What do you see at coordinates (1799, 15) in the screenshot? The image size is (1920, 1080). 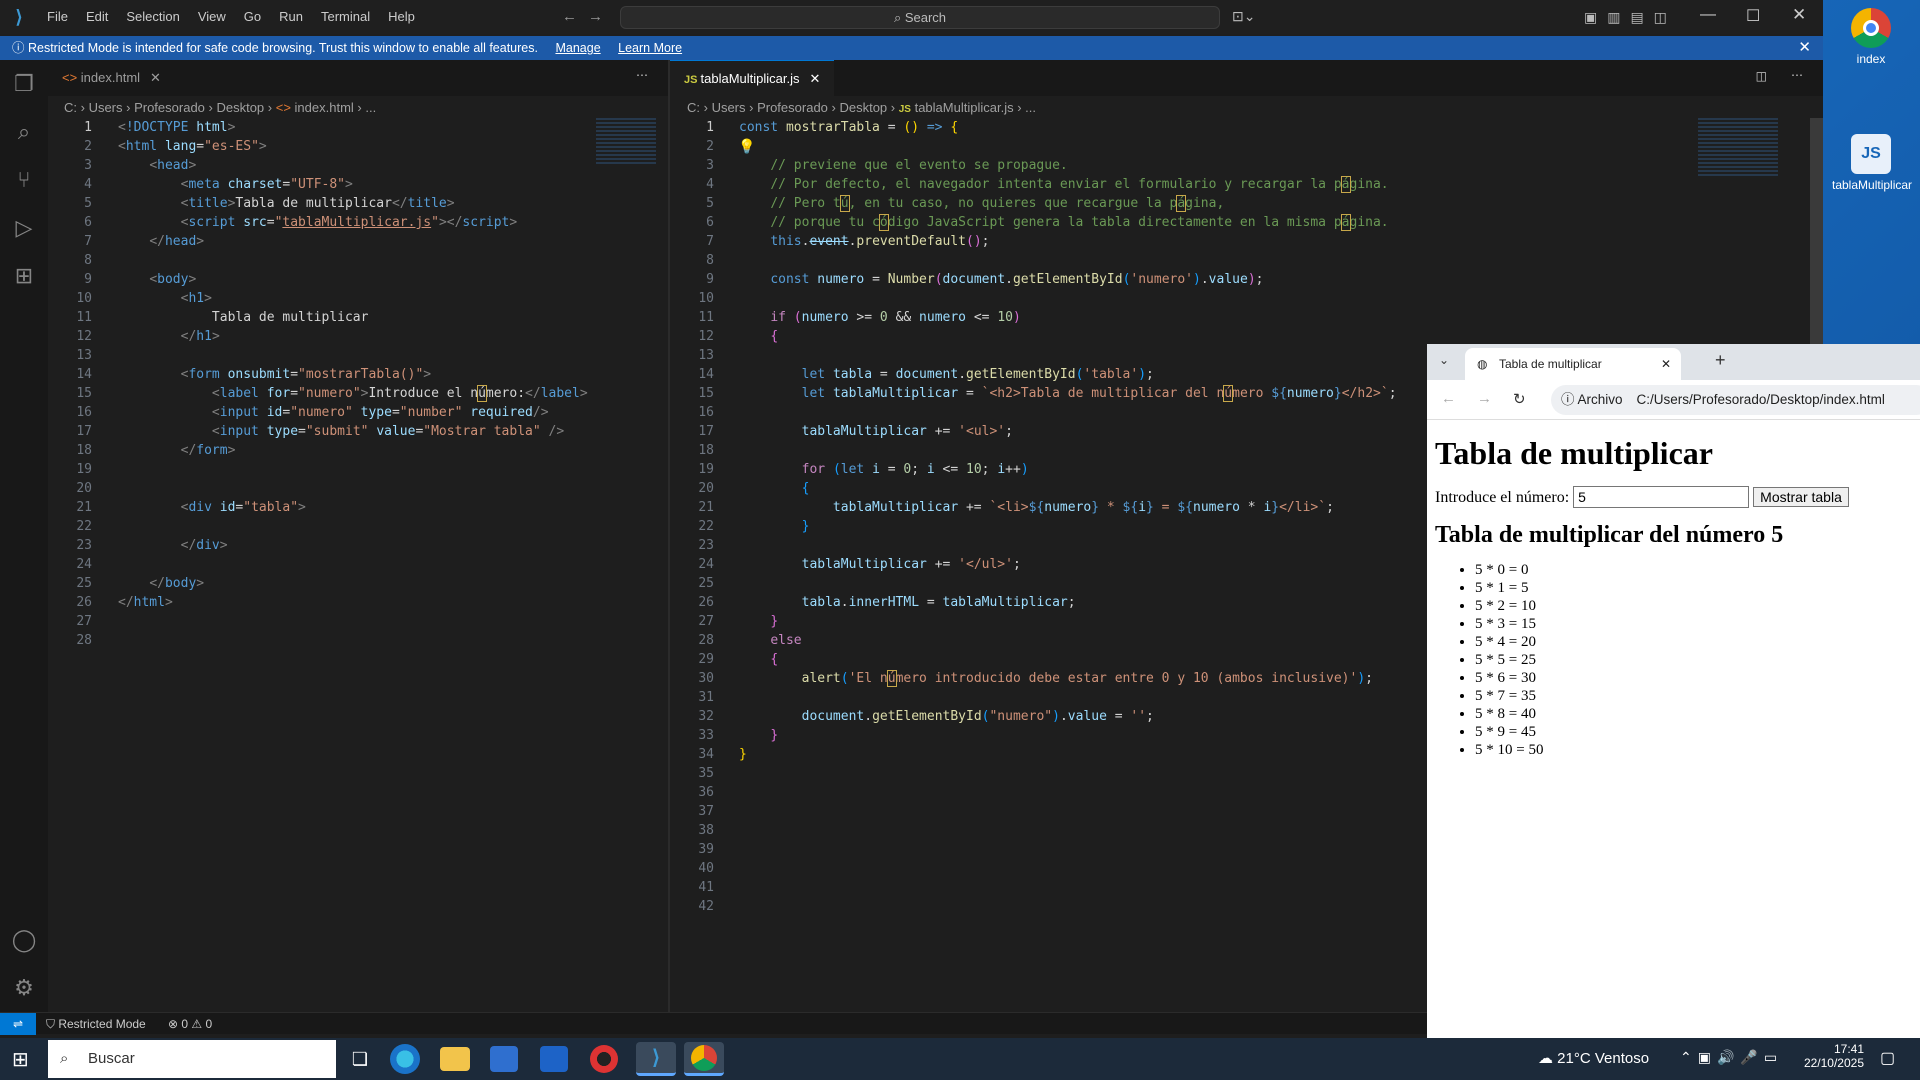 I see `close-icon: ✕` at bounding box center [1799, 15].